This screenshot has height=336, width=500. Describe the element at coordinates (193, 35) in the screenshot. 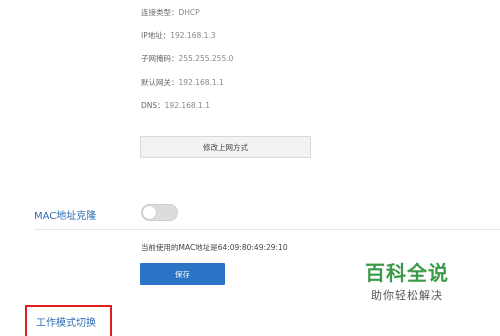

I see `ip-address-value: 192.168.1.3` at that location.